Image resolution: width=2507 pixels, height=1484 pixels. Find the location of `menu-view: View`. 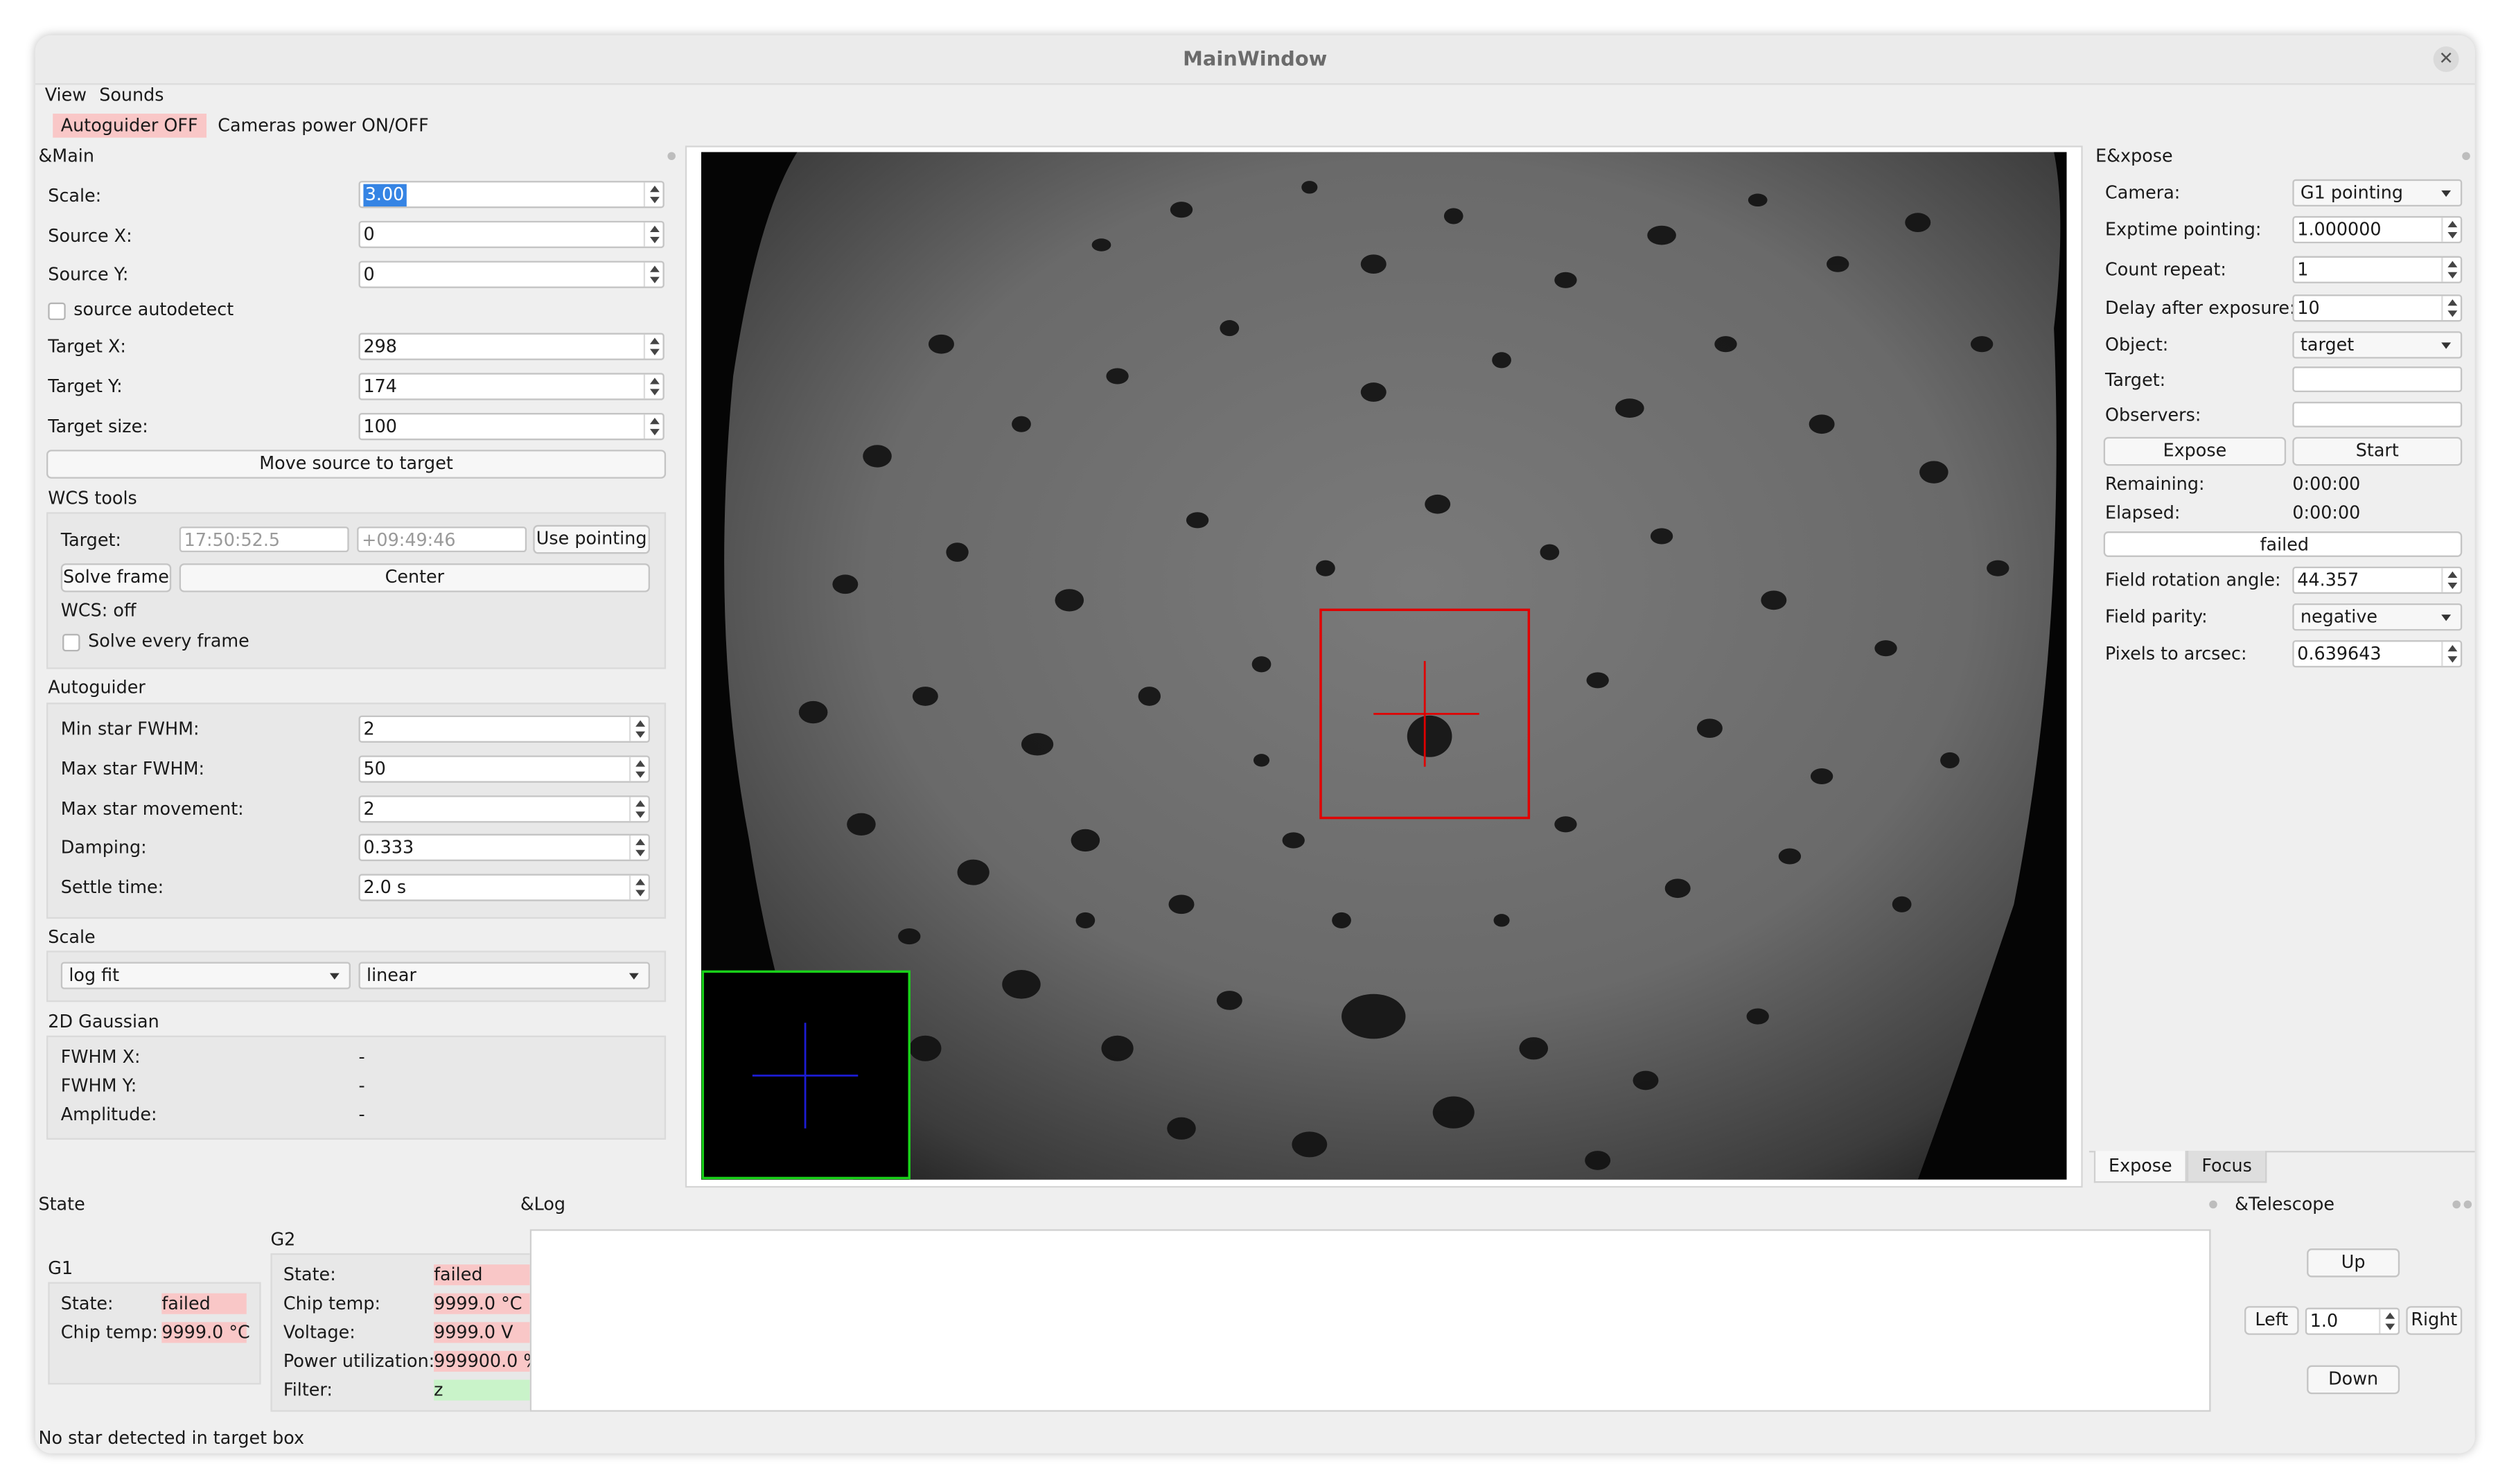

menu-view: View is located at coordinates (66, 95).